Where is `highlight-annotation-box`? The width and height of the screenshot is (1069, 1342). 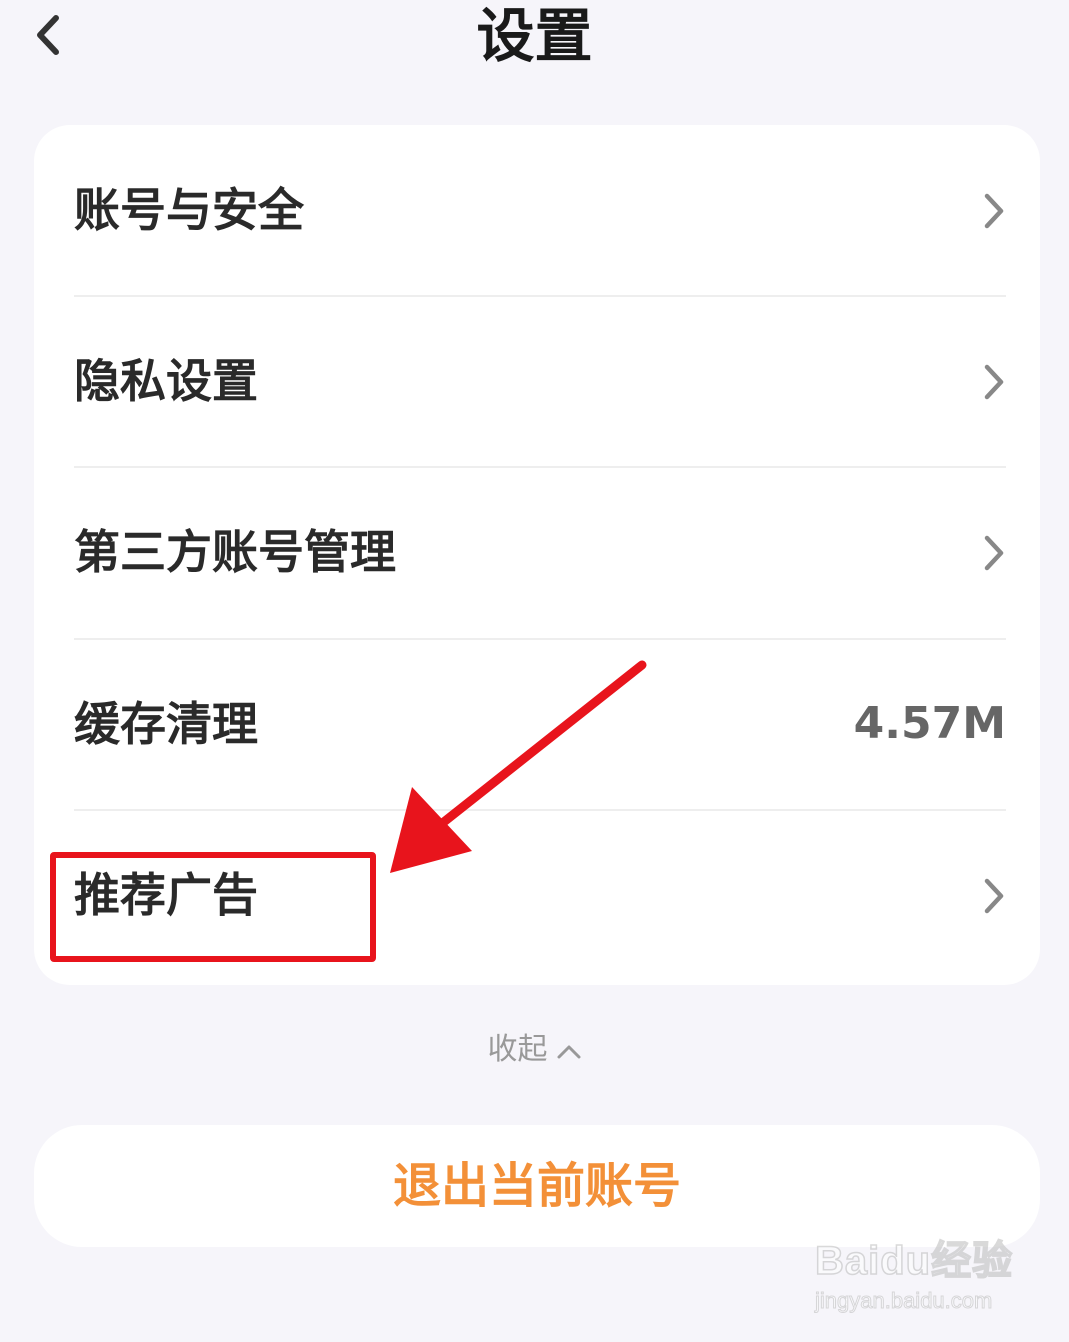 highlight-annotation-box is located at coordinates (213, 907).